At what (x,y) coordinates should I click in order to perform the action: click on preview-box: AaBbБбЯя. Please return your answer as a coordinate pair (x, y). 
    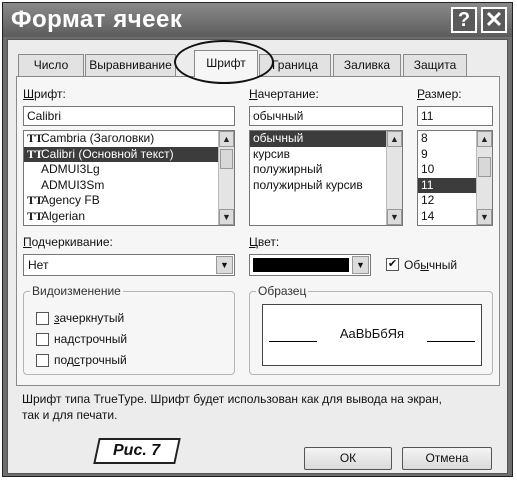
    Looking at the image, I should click on (372, 335).